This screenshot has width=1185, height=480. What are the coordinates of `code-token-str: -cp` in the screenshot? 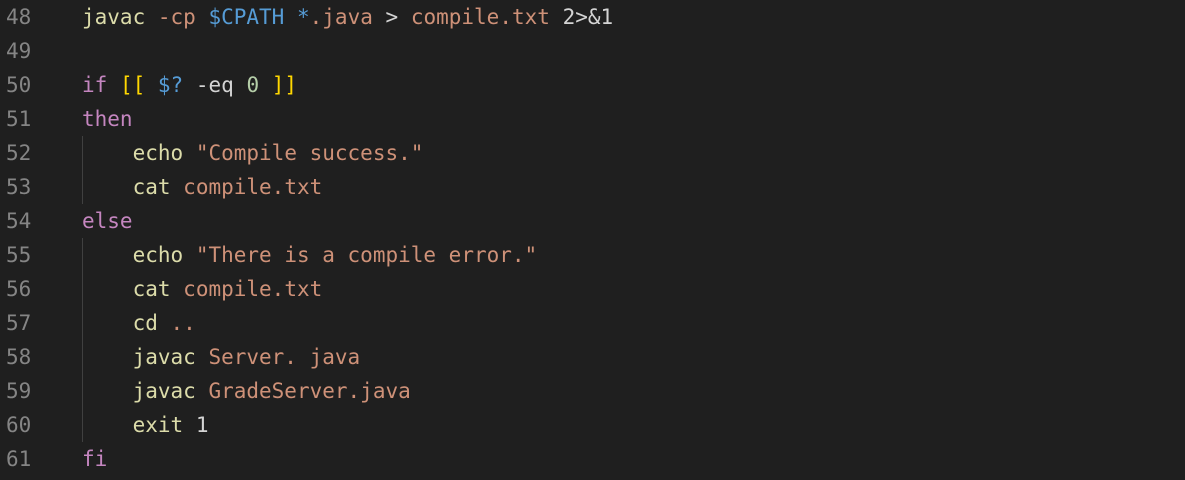 It's located at (176, 17).